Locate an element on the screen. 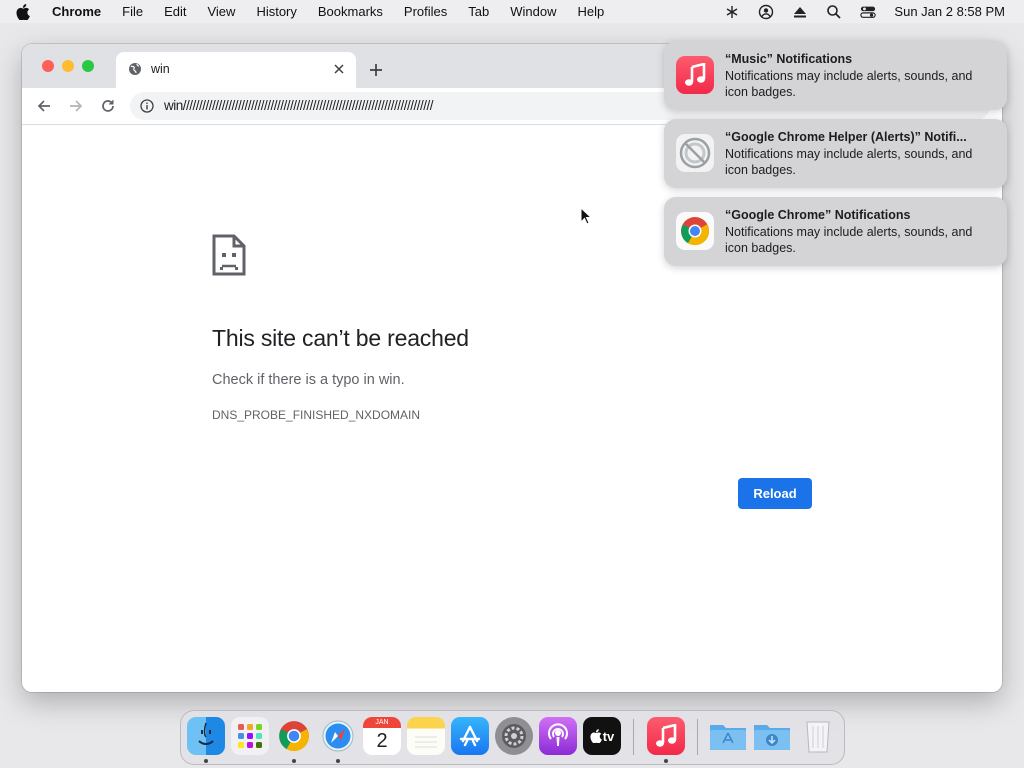 The width and height of the screenshot is (1024, 768). network-icon is located at coordinates (732, 12).